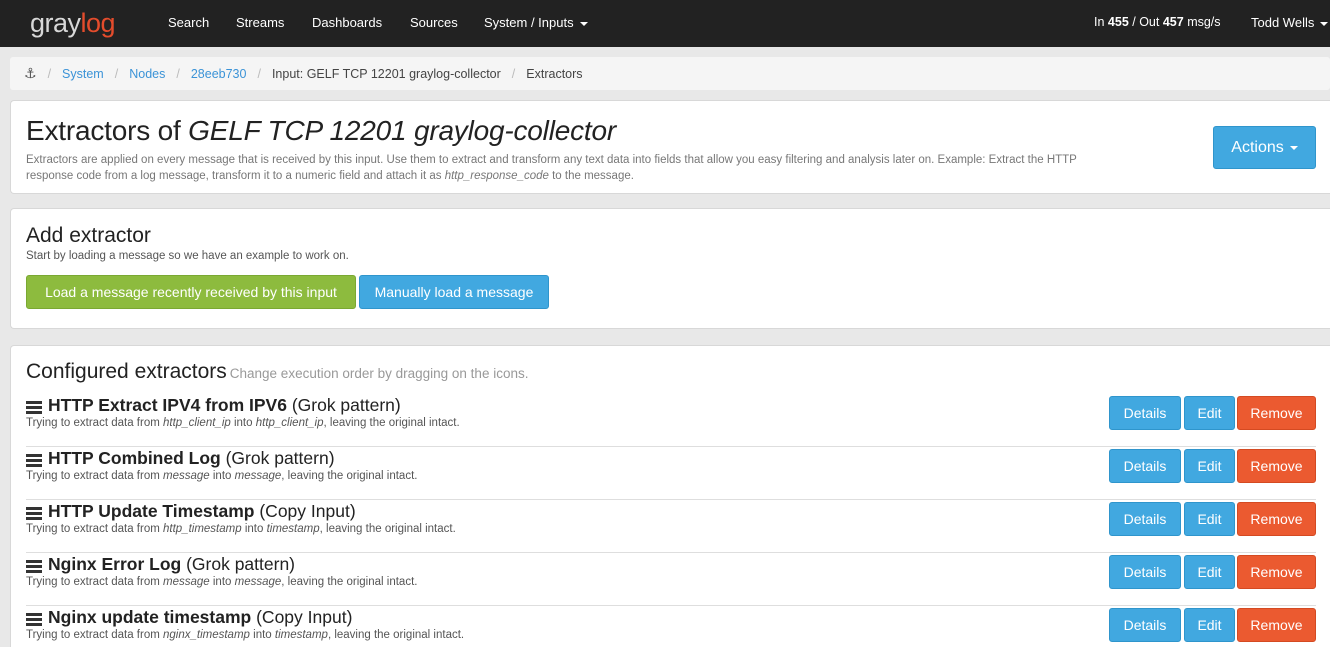 The height and width of the screenshot is (647, 1330). I want to click on user-menu: Todd Wells, so click(1290, 22).